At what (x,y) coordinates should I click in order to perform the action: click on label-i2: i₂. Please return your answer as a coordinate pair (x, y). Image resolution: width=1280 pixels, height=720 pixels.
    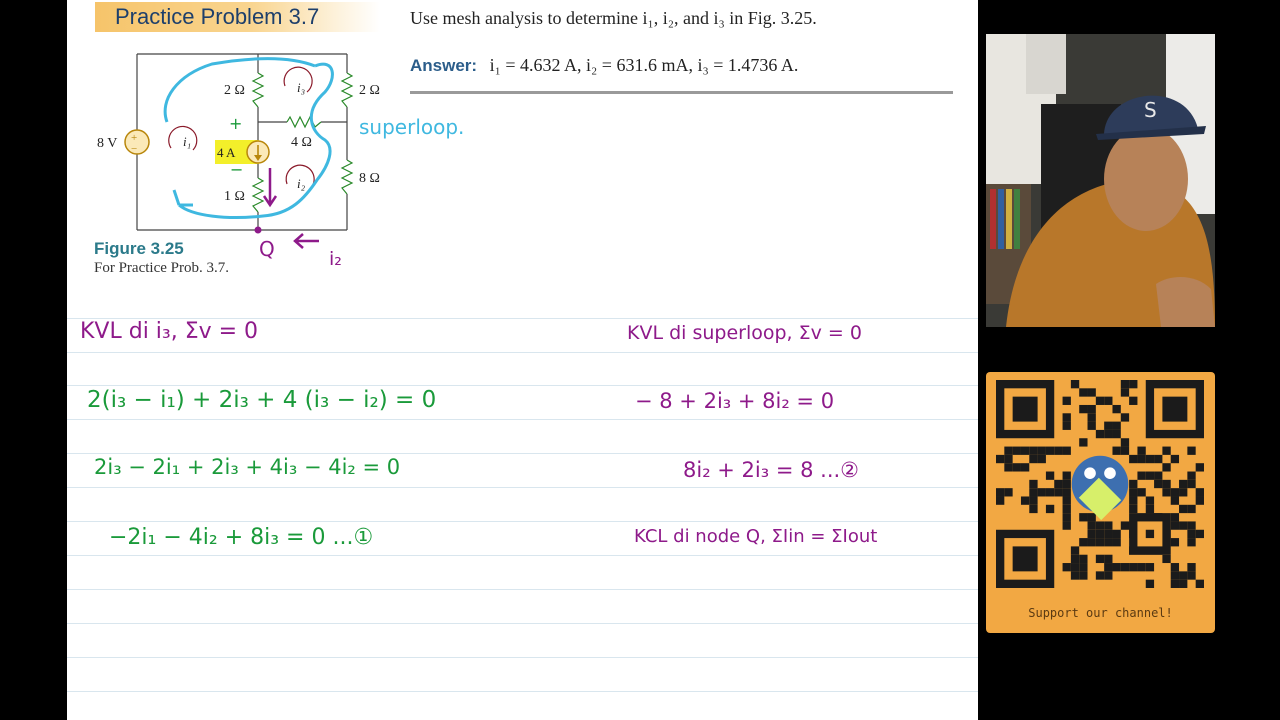
    Looking at the image, I should click on (301, 183).